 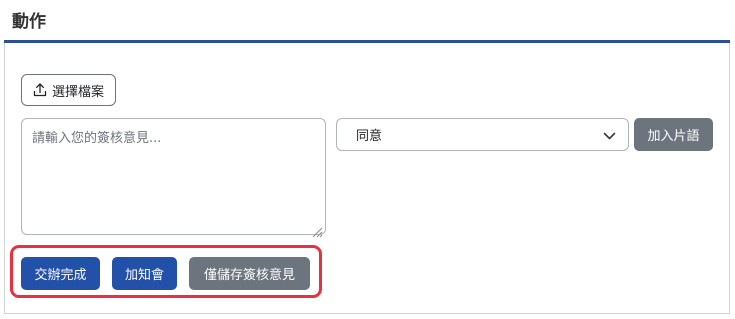 I want to click on add-notify-button: 加知會, so click(x=144, y=273).